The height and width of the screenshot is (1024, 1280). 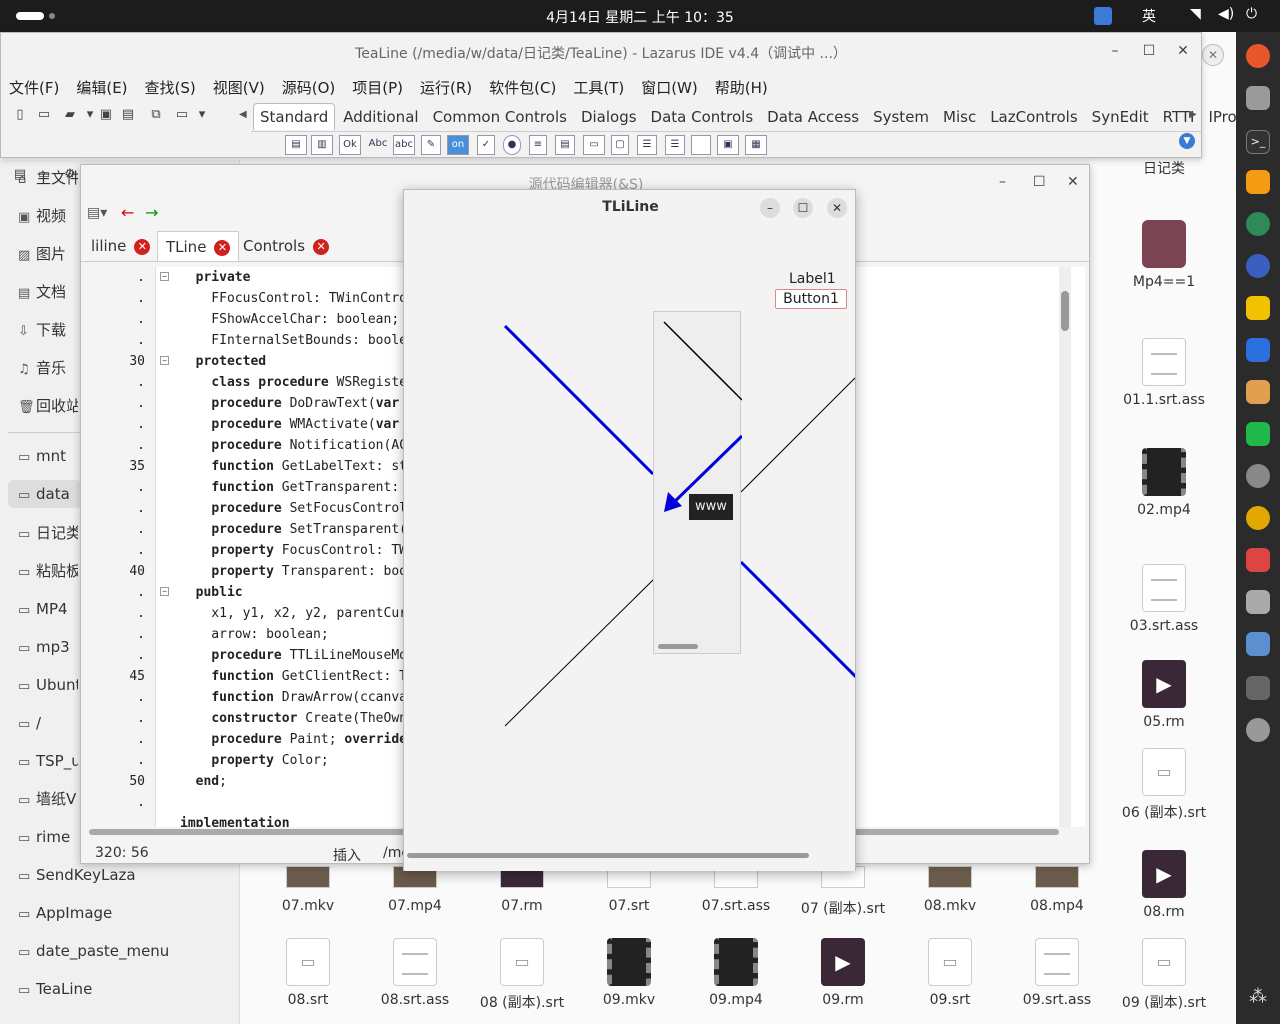 What do you see at coordinates (1258, 182) in the screenshot?
I see `sublime-icon` at bounding box center [1258, 182].